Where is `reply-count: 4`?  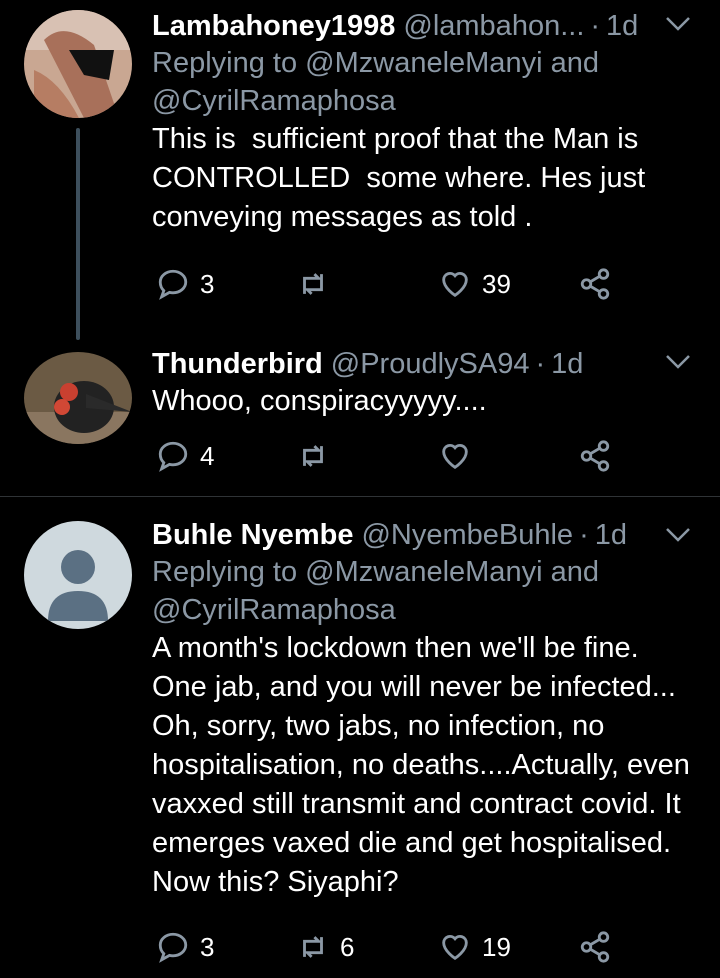 reply-count: 4 is located at coordinates (207, 455).